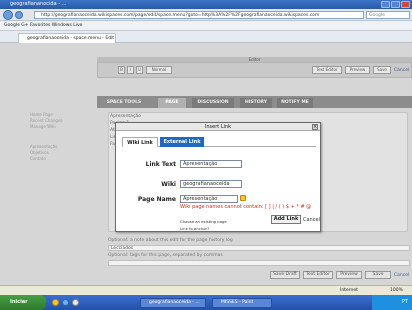  I want to click on cancel-link: Cancel, so click(401, 70).